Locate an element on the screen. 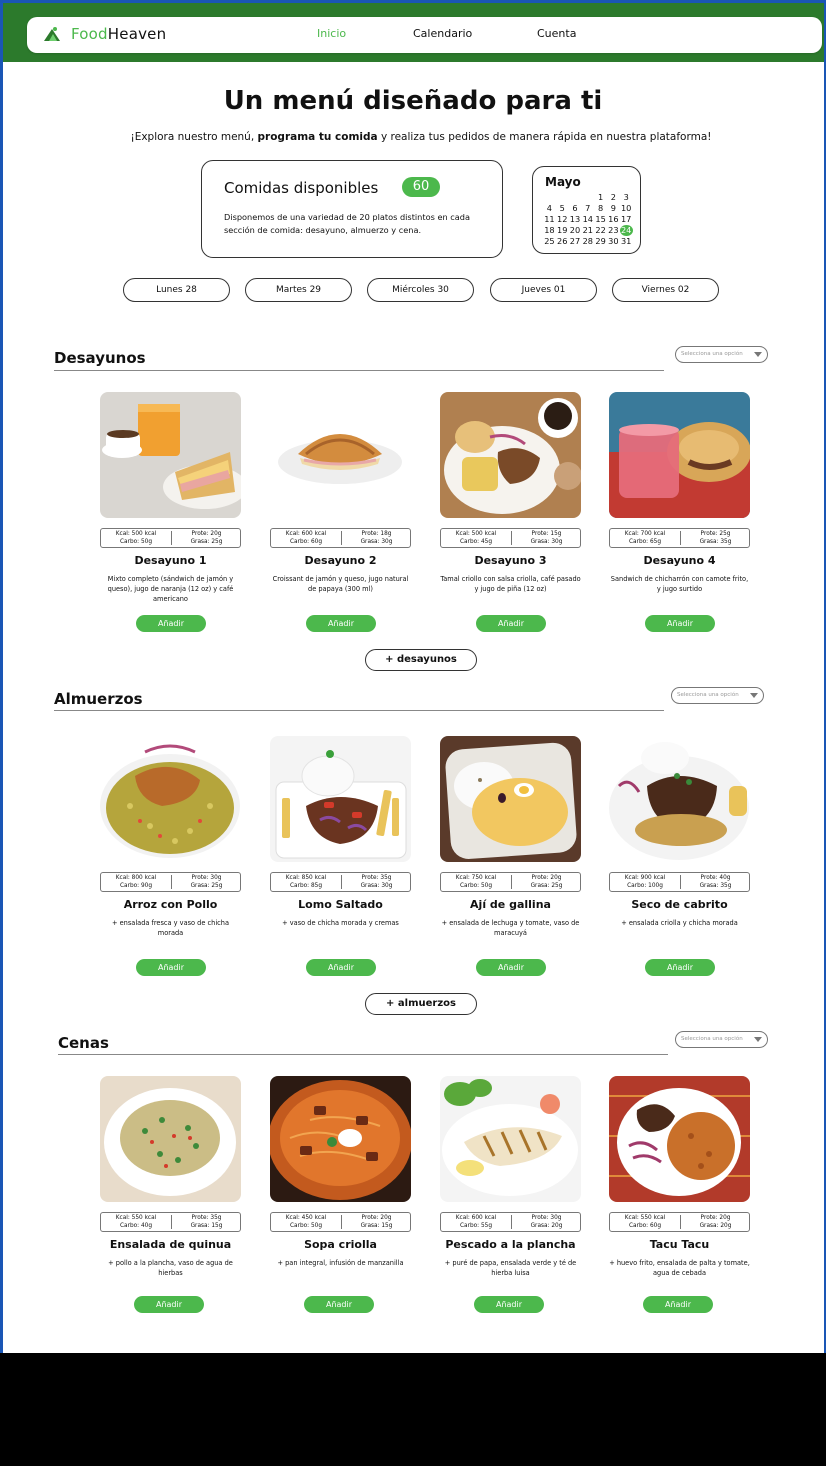  calendar-day: 21 is located at coordinates (587, 230).